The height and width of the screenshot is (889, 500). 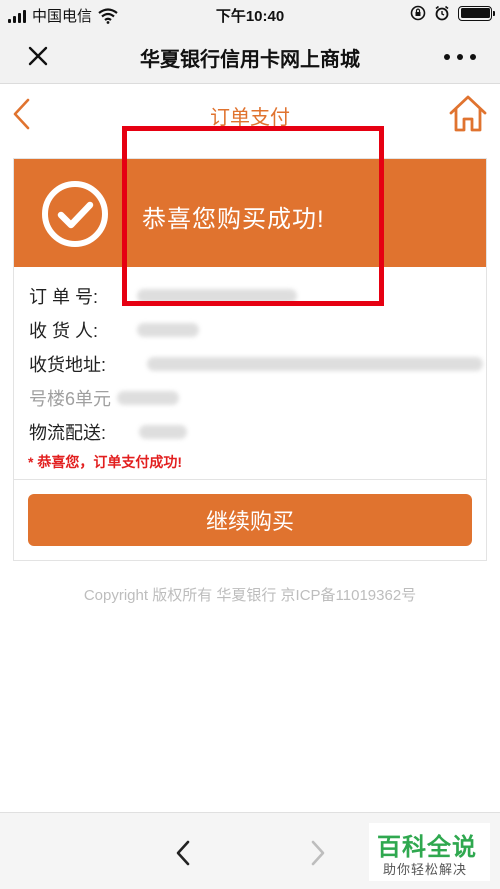 What do you see at coordinates (250, 15) in the screenshot?
I see `status-bar: 中国电信 下午10:40` at bounding box center [250, 15].